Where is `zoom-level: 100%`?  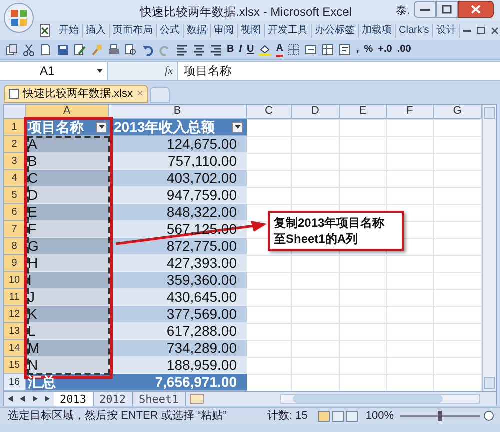 zoom-level: 100% is located at coordinates (380, 416).